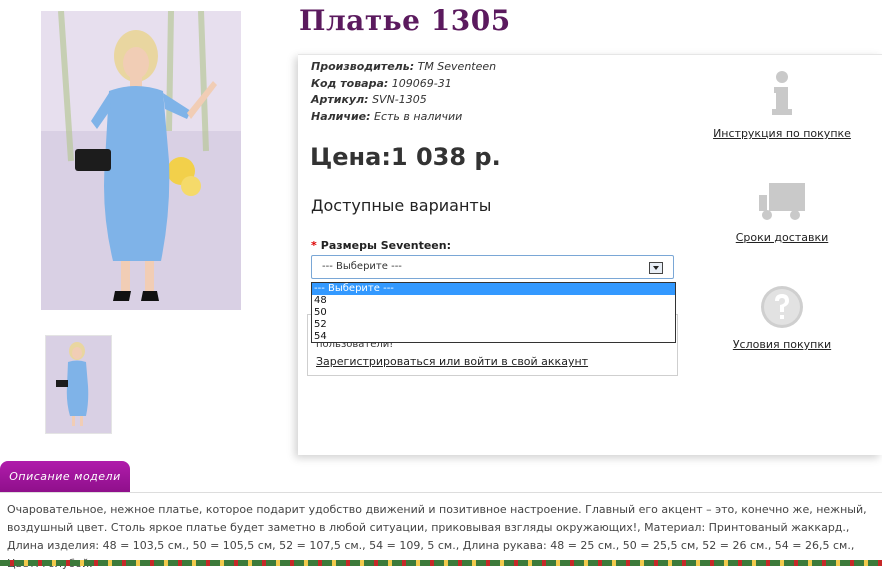 The width and height of the screenshot is (882, 573). I want to click on dress-photo-illustration, so click(141, 160).